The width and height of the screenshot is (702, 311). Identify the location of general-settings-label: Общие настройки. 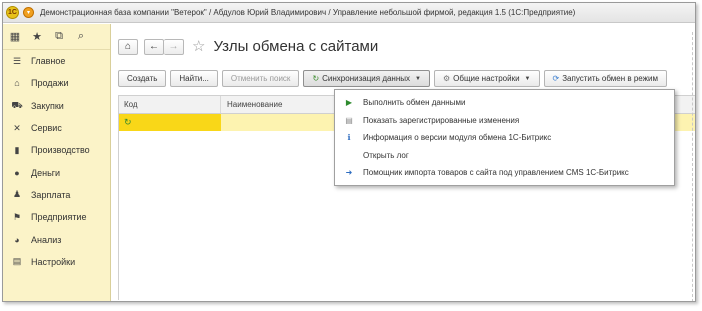
(486, 78).